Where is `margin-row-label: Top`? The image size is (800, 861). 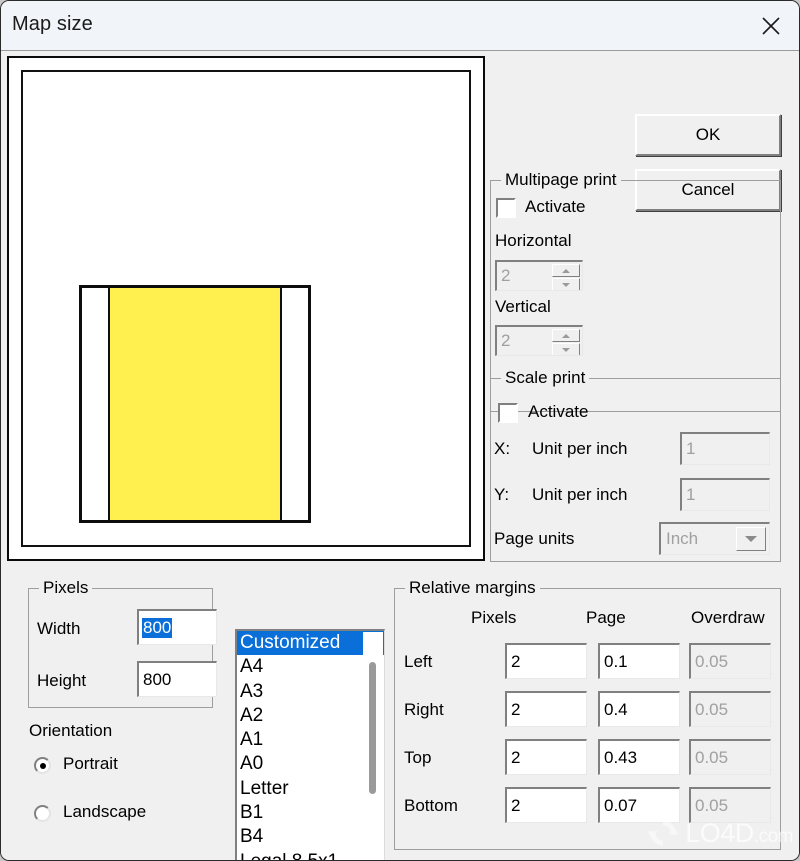 margin-row-label: Top is located at coordinates (418, 757).